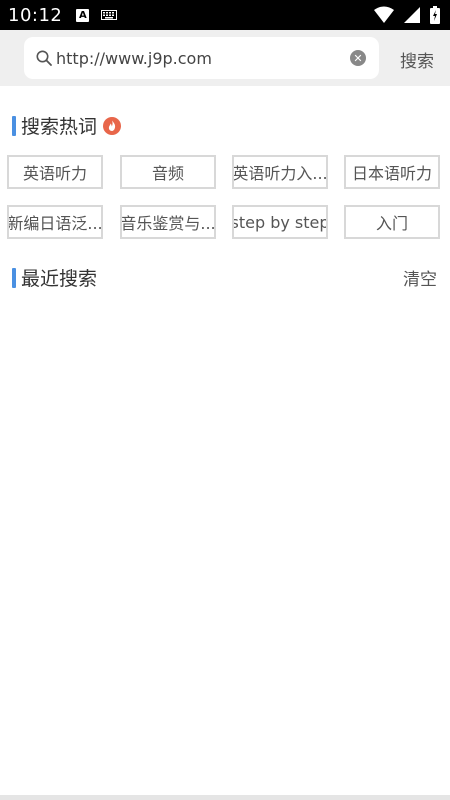 The width and height of the screenshot is (450, 800). Describe the element at coordinates (384, 14) in the screenshot. I see `wifi-icon` at that location.